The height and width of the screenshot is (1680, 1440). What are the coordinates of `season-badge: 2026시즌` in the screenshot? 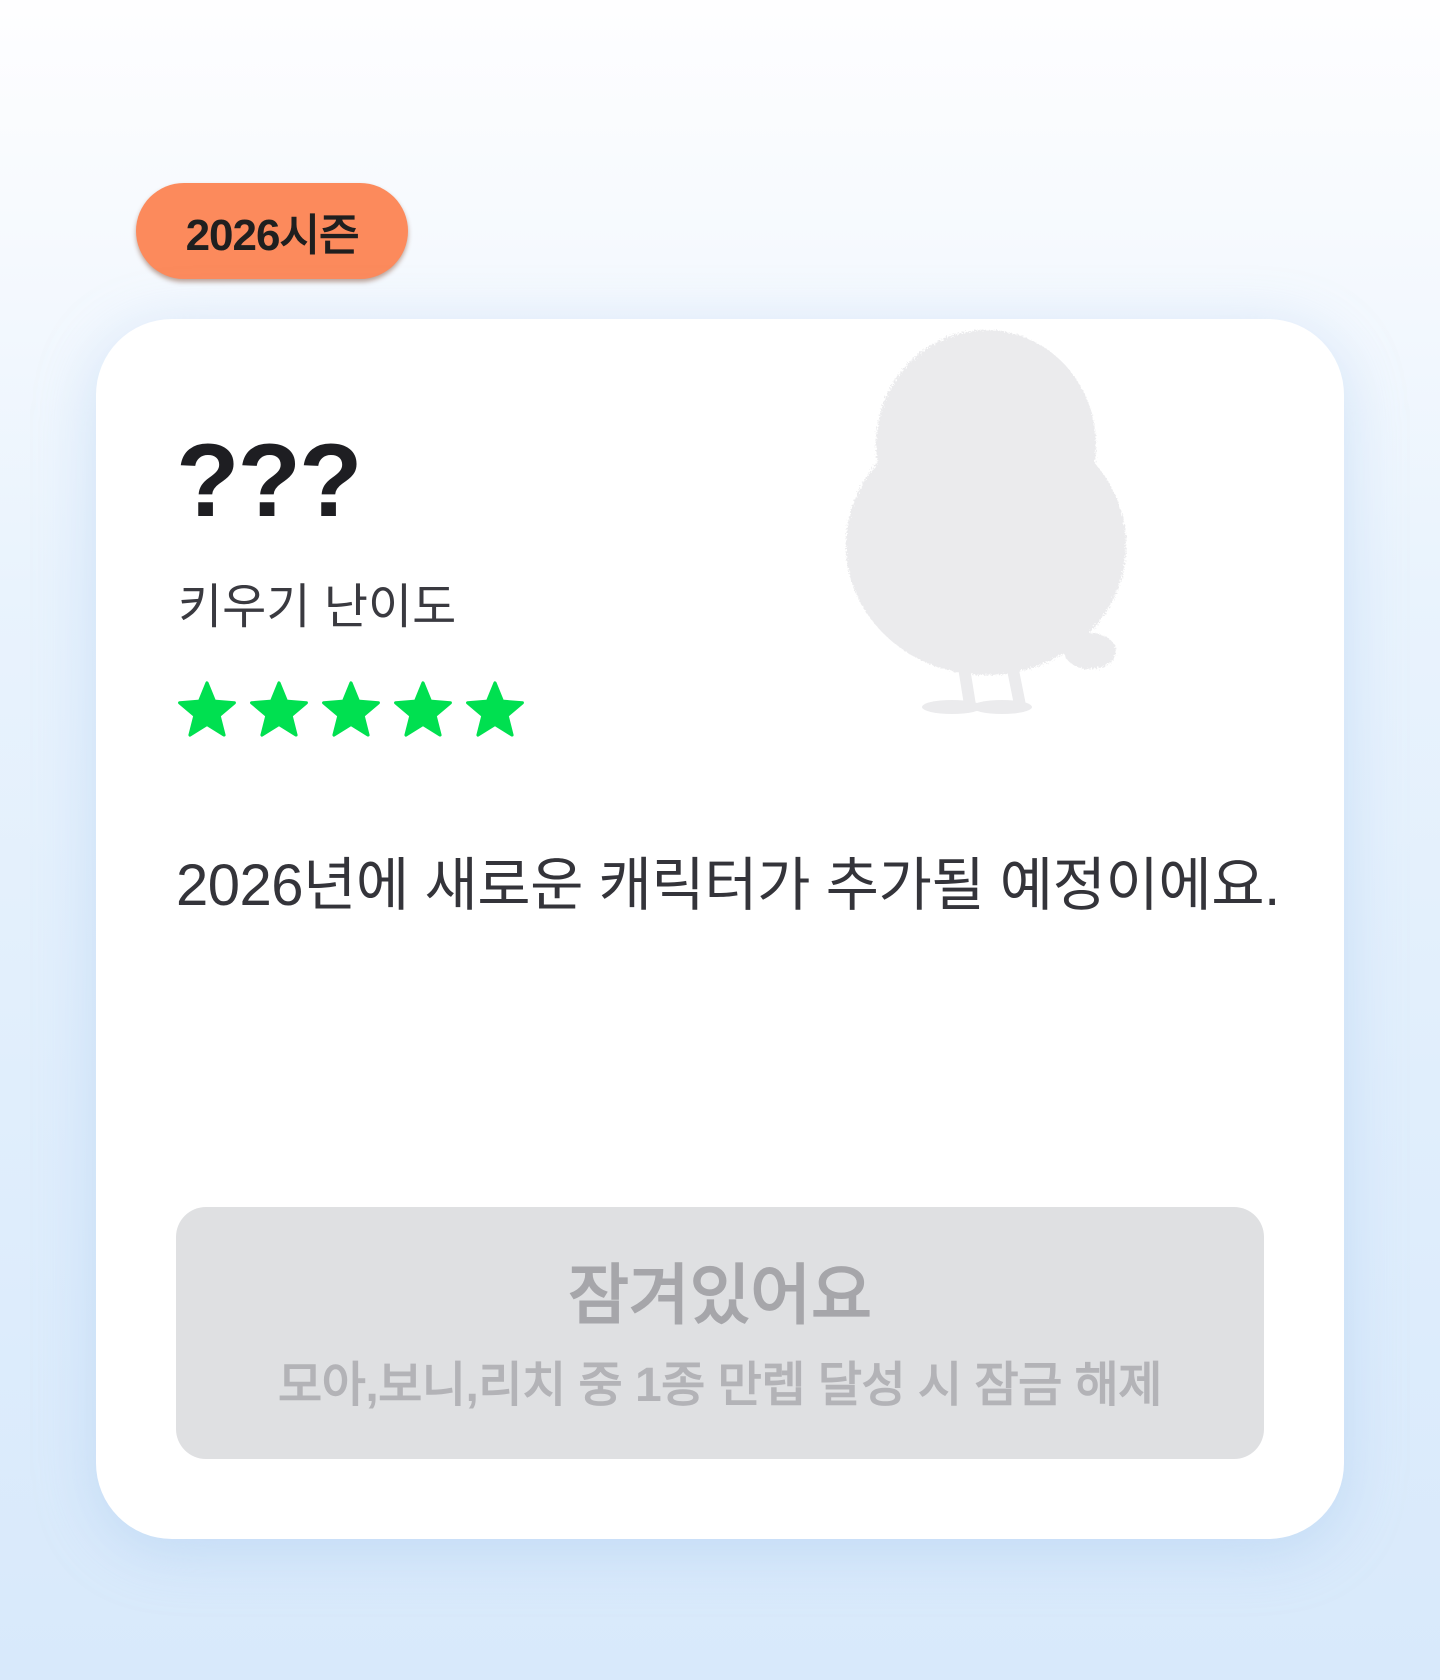 It's located at (272, 231).